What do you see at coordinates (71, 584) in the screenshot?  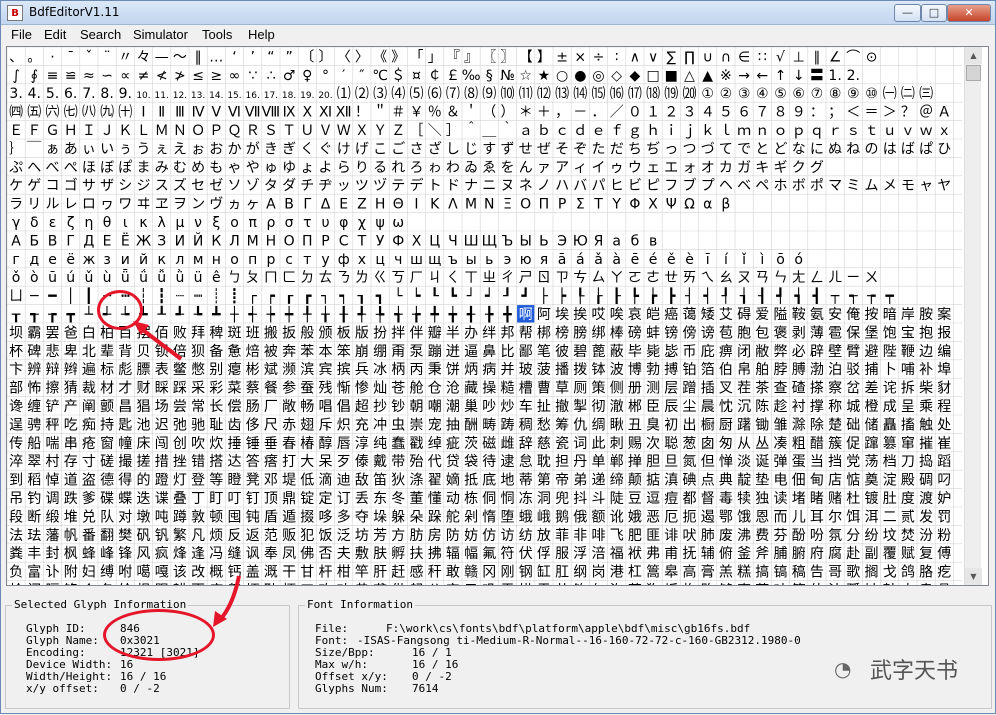 I see `glyph-cell: 铬` at bounding box center [71, 584].